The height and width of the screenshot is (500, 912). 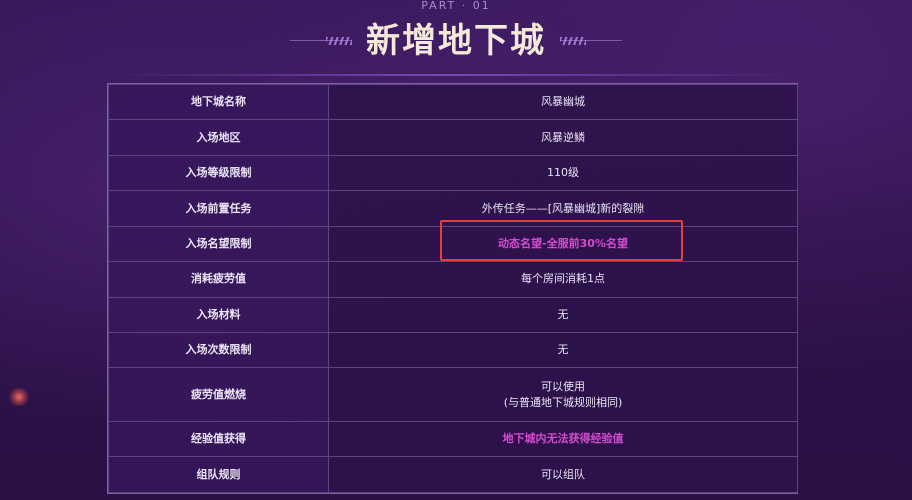 I want to click on fatigue-burn-line-2: (与普通地下城规则相同), so click(x=563, y=402).